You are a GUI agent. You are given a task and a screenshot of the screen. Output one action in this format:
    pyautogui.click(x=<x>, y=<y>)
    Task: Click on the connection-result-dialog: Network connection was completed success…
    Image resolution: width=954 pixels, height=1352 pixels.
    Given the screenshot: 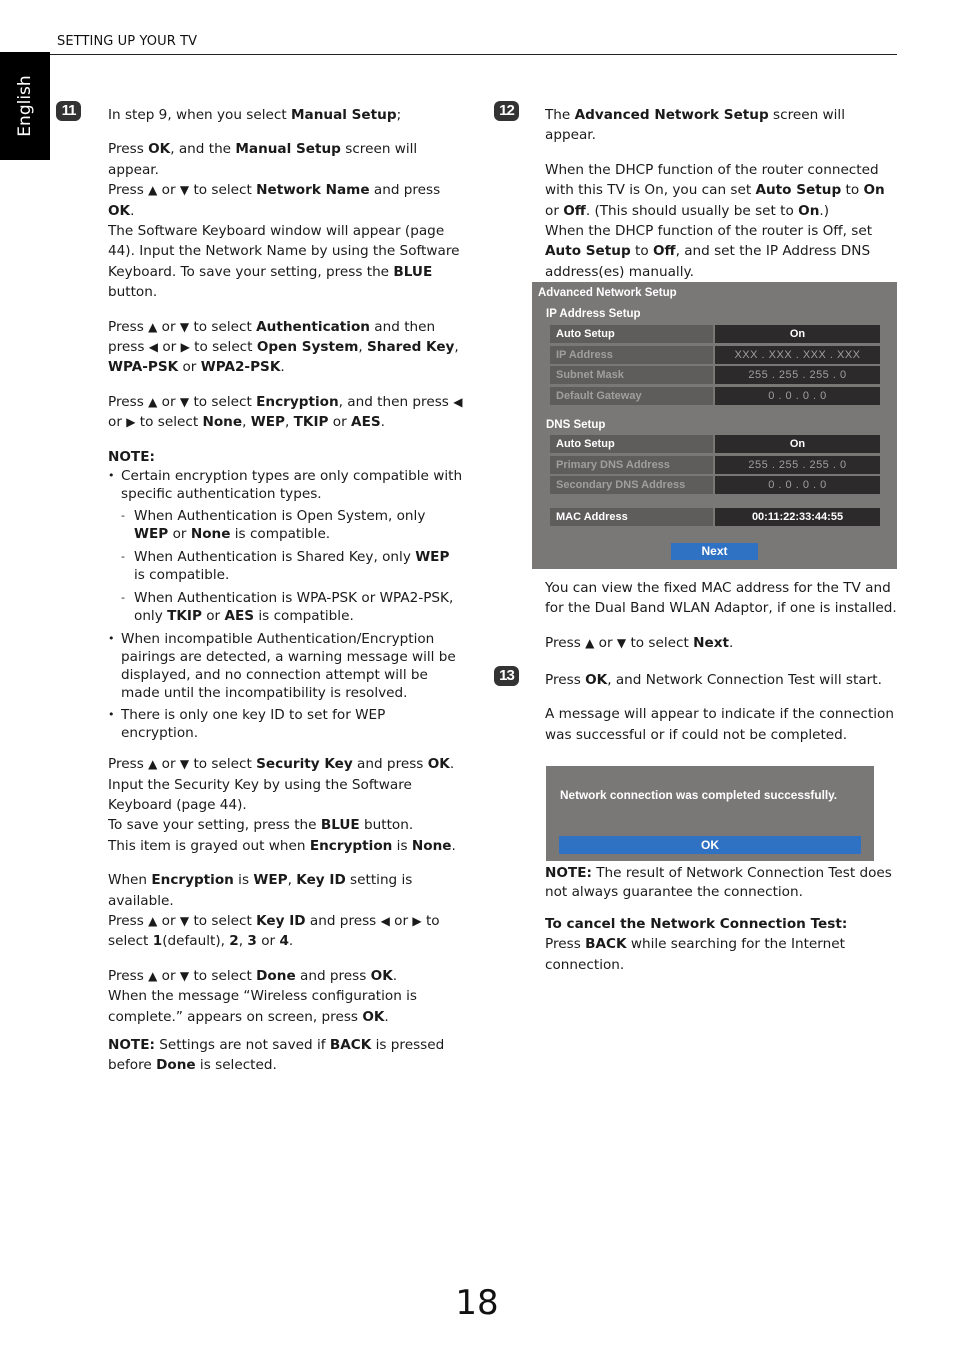 What is the action you would take?
    pyautogui.click(x=710, y=813)
    